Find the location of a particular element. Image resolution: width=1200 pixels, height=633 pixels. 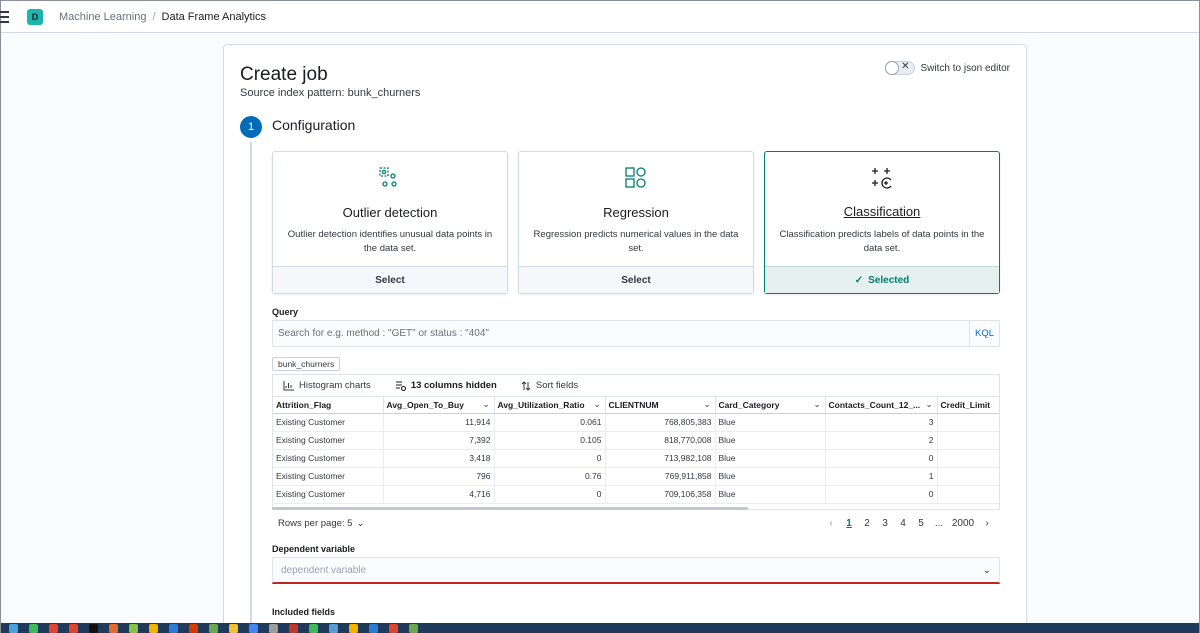

next-page-icon: › is located at coordinates (987, 523).